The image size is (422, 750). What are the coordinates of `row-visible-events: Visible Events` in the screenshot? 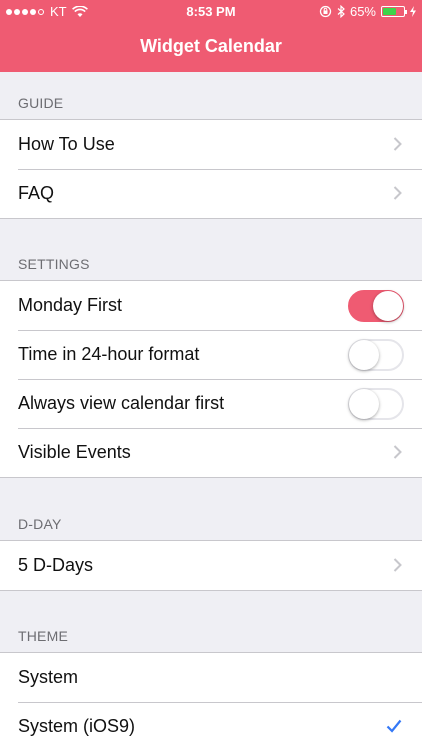 It's located at (211, 452).